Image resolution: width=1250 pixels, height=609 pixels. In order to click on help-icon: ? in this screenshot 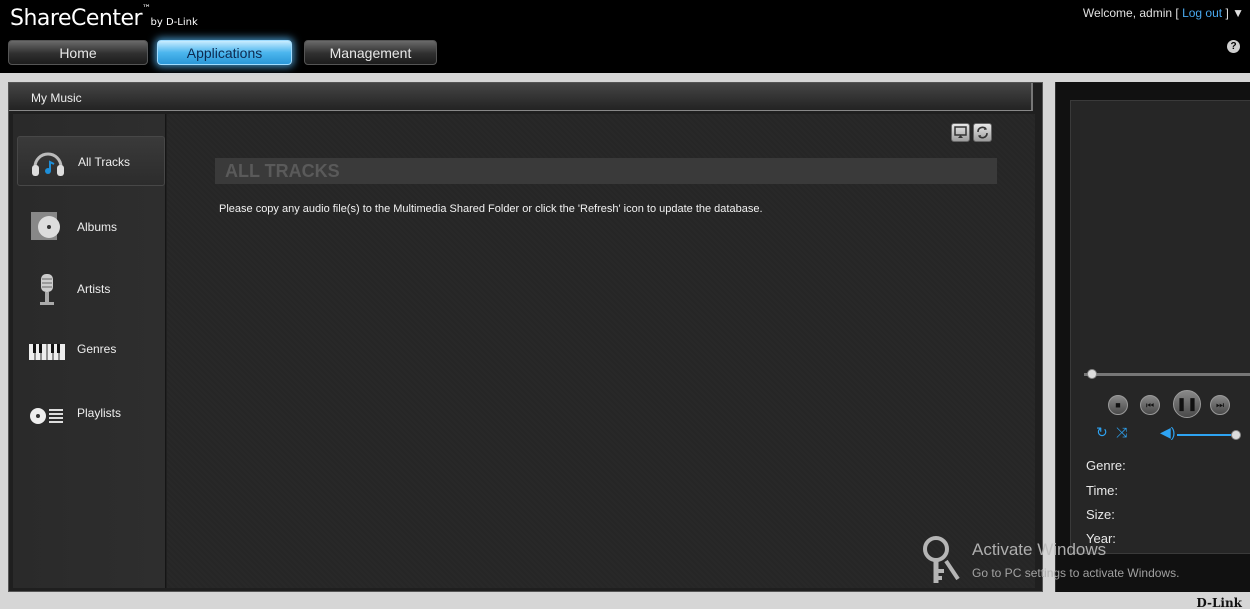, I will do `click(1233, 46)`.